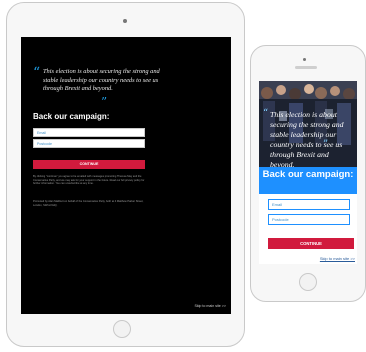 The image size is (366, 352). I want to click on tablet-home-button, so click(122, 329).